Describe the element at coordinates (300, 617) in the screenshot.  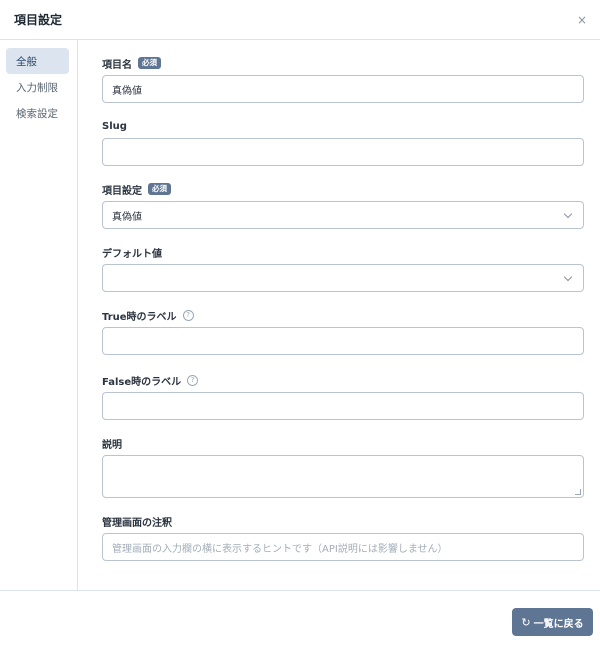
I see `modal-footer: ↻ 一覧に戻る` at that location.